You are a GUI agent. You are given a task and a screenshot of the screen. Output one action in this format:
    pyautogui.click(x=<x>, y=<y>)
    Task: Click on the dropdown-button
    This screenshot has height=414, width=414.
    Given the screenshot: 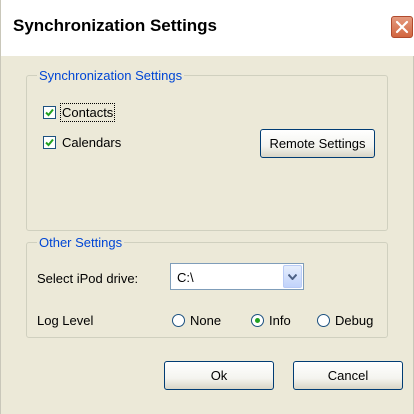 What is the action you would take?
    pyautogui.click(x=292, y=276)
    